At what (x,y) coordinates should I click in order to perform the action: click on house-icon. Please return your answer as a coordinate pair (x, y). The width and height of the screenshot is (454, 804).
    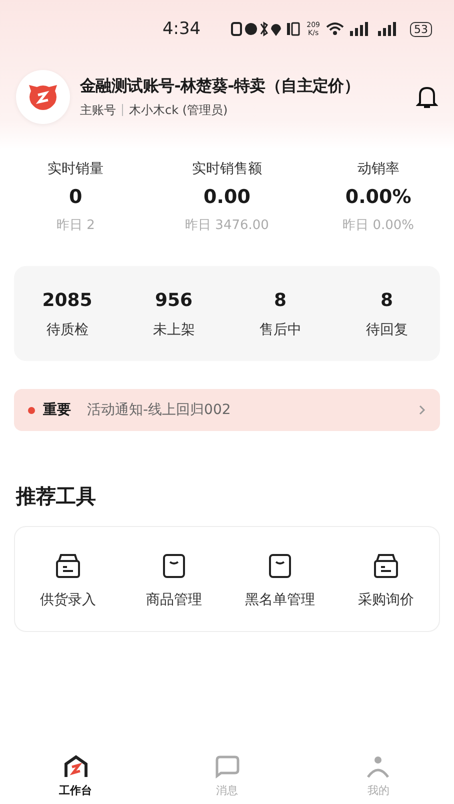
    Looking at the image, I should click on (75, 767).